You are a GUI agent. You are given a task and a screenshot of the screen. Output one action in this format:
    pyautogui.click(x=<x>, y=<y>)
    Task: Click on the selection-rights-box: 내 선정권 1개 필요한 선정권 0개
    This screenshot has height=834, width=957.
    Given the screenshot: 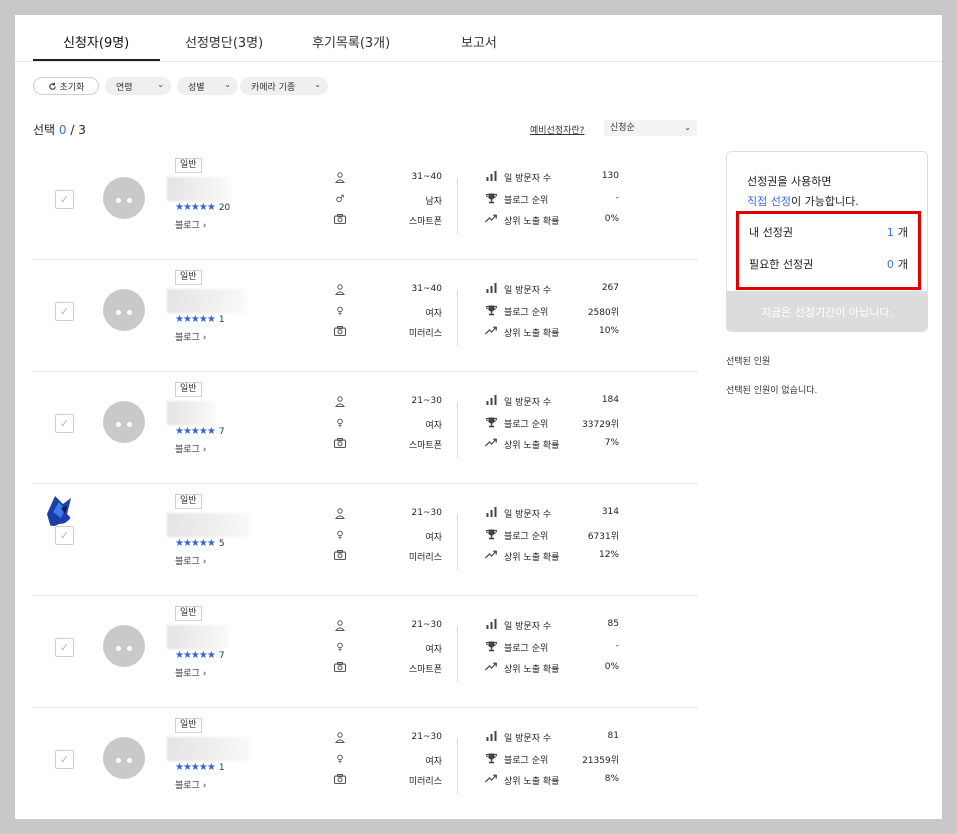 What is the action you would take?
    pyautogui.click(x=828, y=250)
    